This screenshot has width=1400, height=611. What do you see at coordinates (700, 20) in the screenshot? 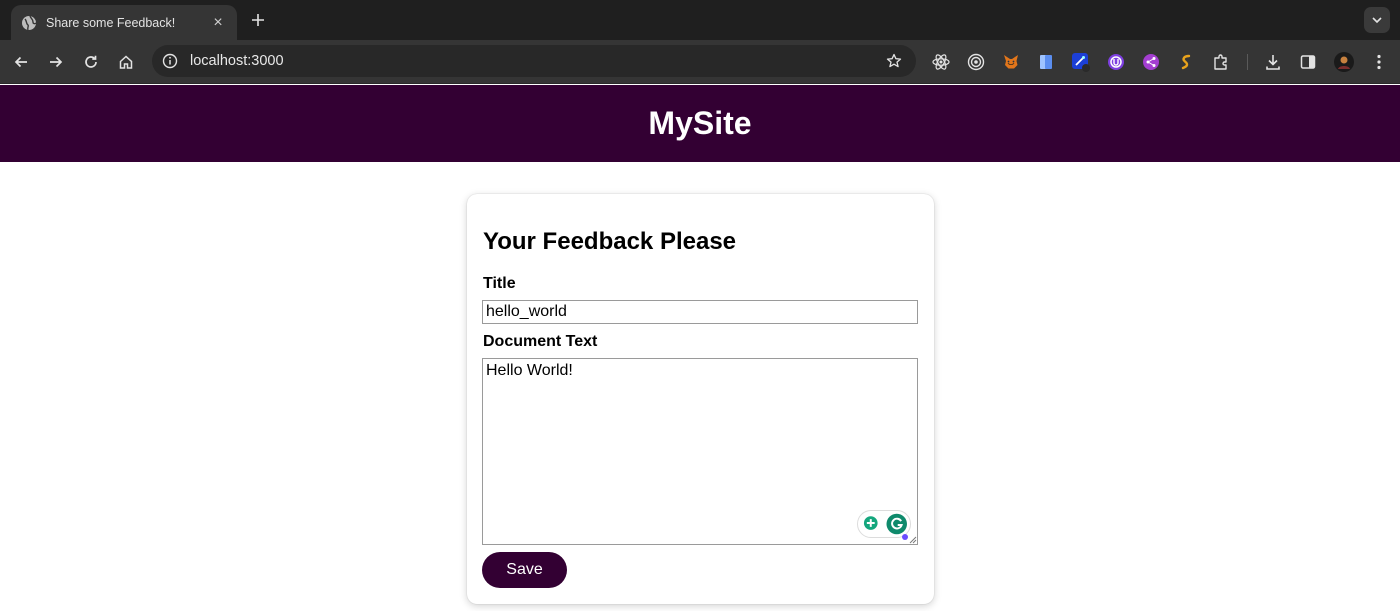
I see `browser-tabstrip: Share some Feedback! ×` at bounding box center [700, 20].